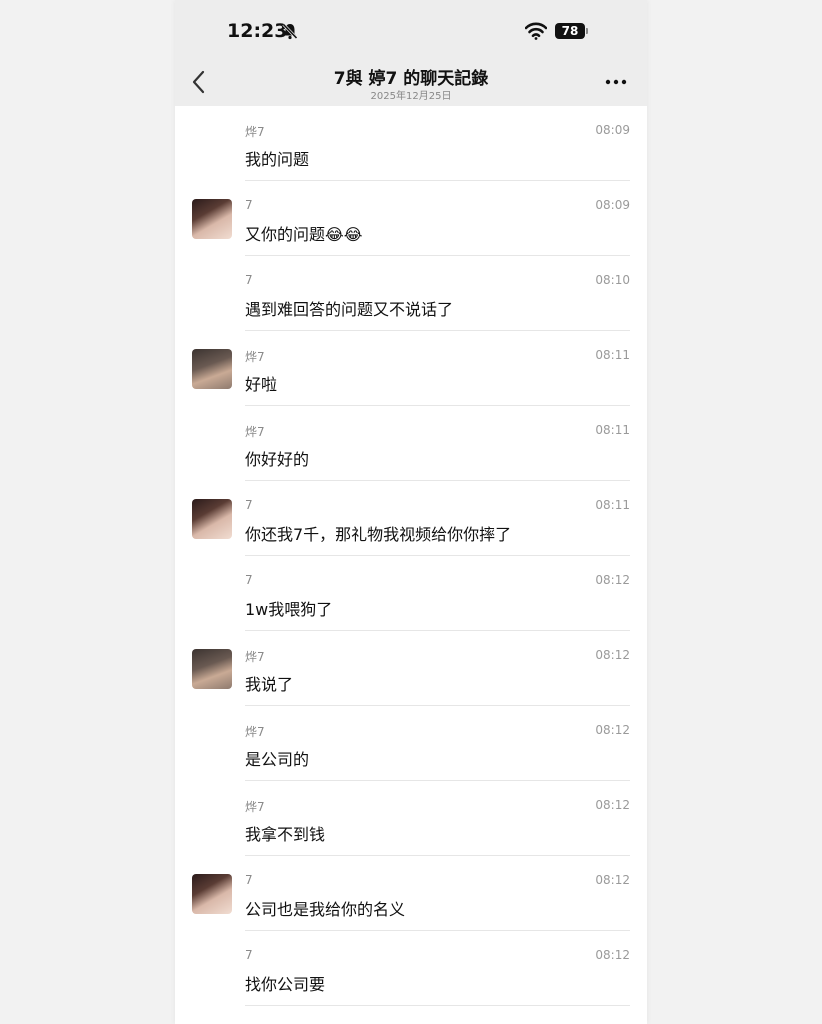  Describe the element at coordinates (411, 968) in the screenshot. I see `message-item: 7 08:12 找你公司要` at that location.